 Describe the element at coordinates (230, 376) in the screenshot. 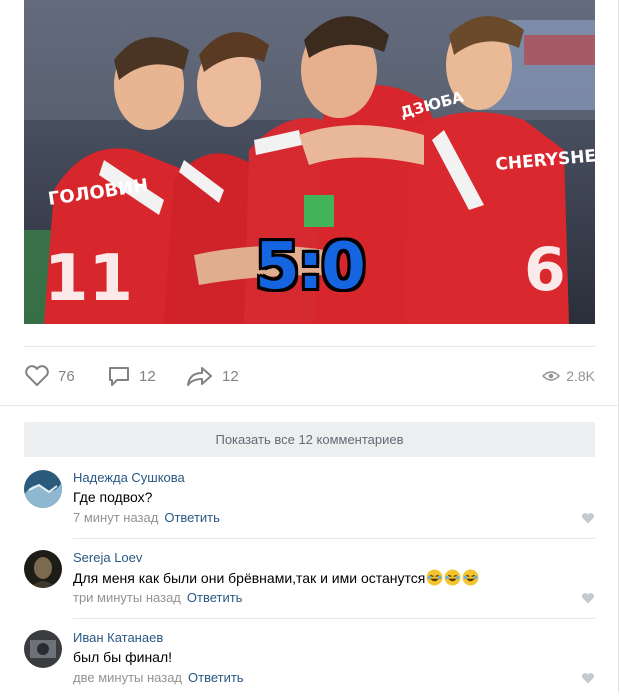

I see `share-count: 12` at that location.